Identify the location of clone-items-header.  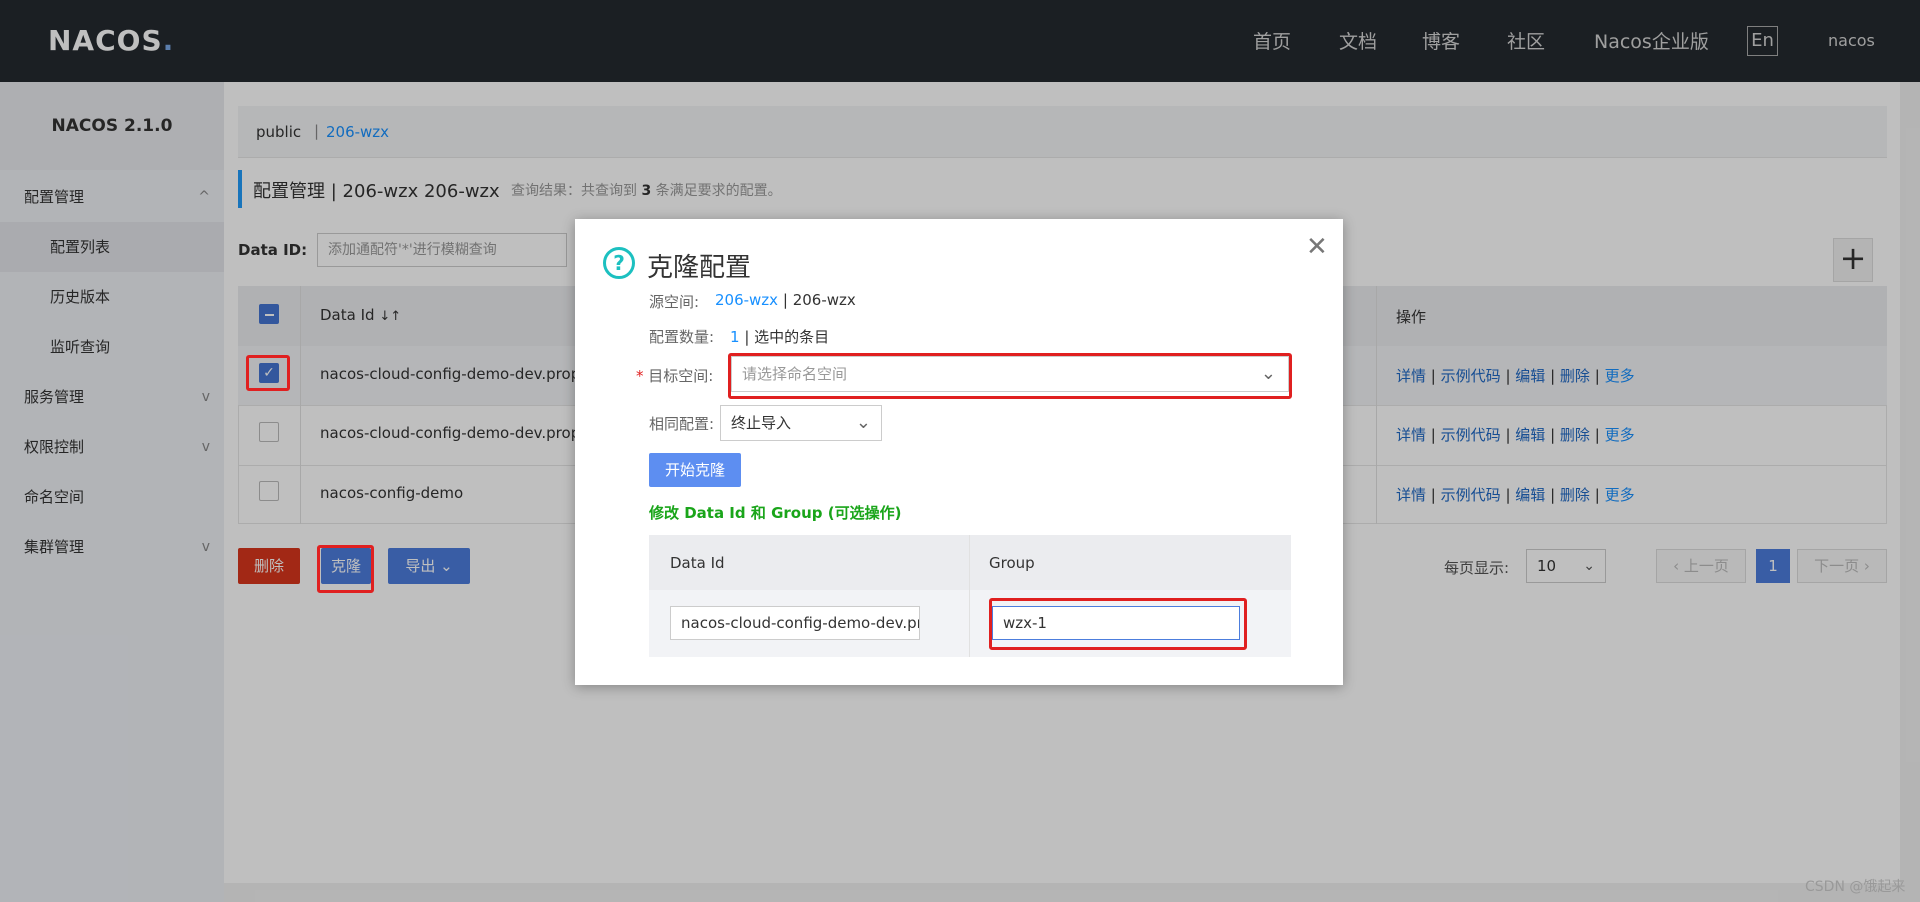
(970, 562).